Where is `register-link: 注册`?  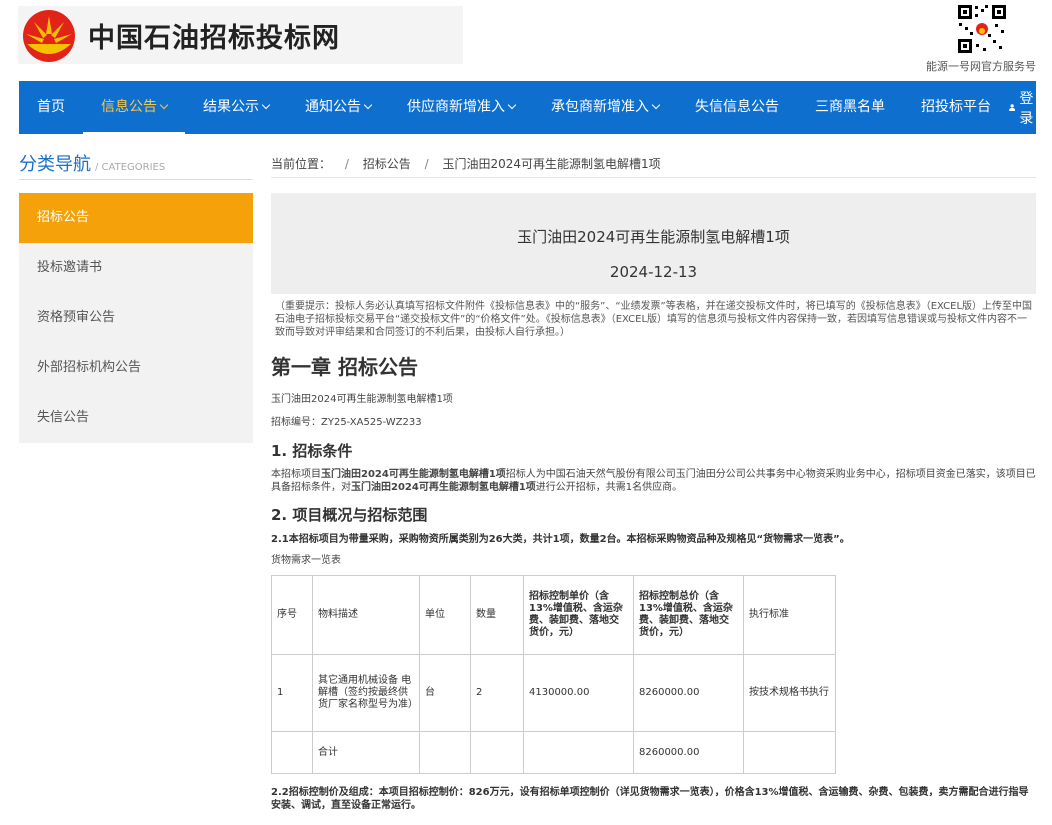 register-link: 注册 is located at coordinates (1048, 108).